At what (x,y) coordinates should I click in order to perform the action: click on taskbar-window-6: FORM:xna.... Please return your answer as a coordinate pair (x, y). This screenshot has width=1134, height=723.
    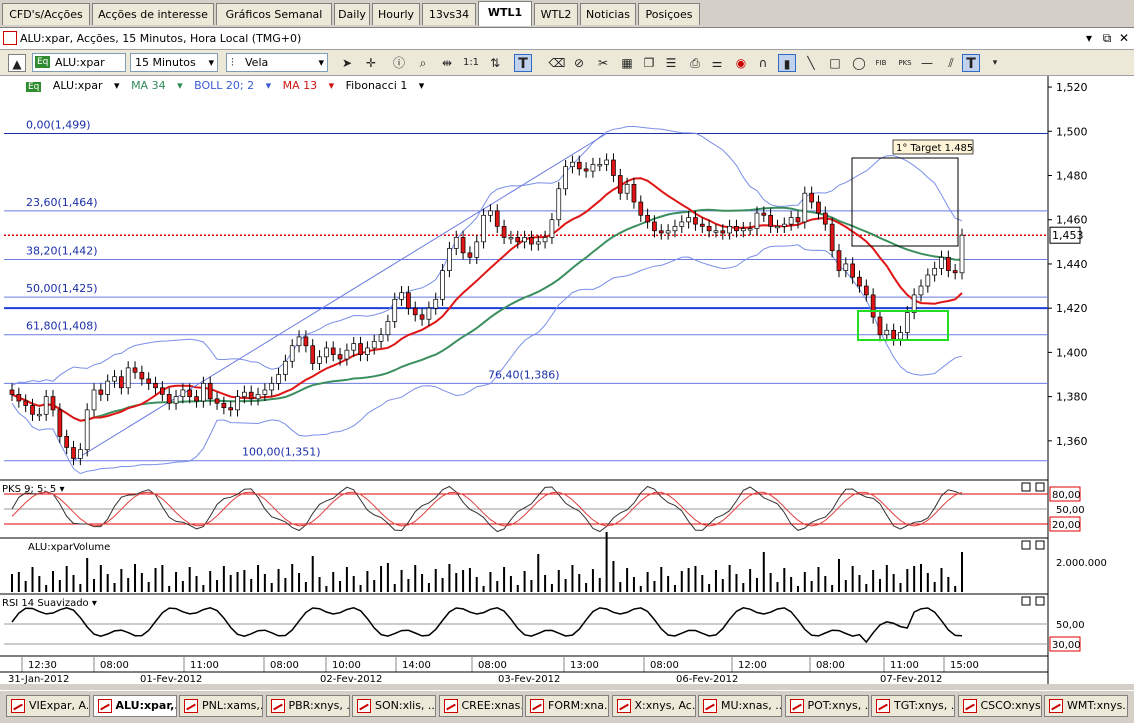
    Looking at the image, I should click on (567, 706).